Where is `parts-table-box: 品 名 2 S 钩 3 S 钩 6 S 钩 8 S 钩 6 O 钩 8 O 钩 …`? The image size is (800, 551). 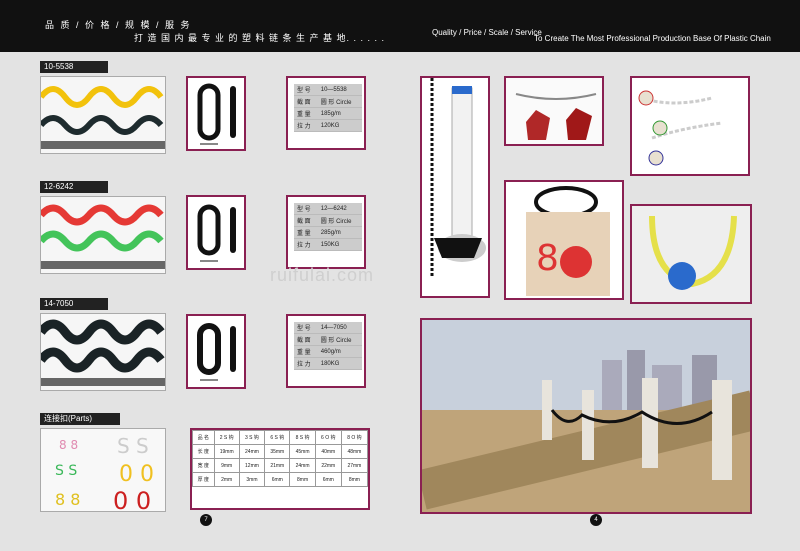
parts-table-box: 品 名 2 S 钩 3 S 钩 6 S 钩 8 S 钩 6 O 钩 8 O 钩 … is located at coordinates (280, 469).